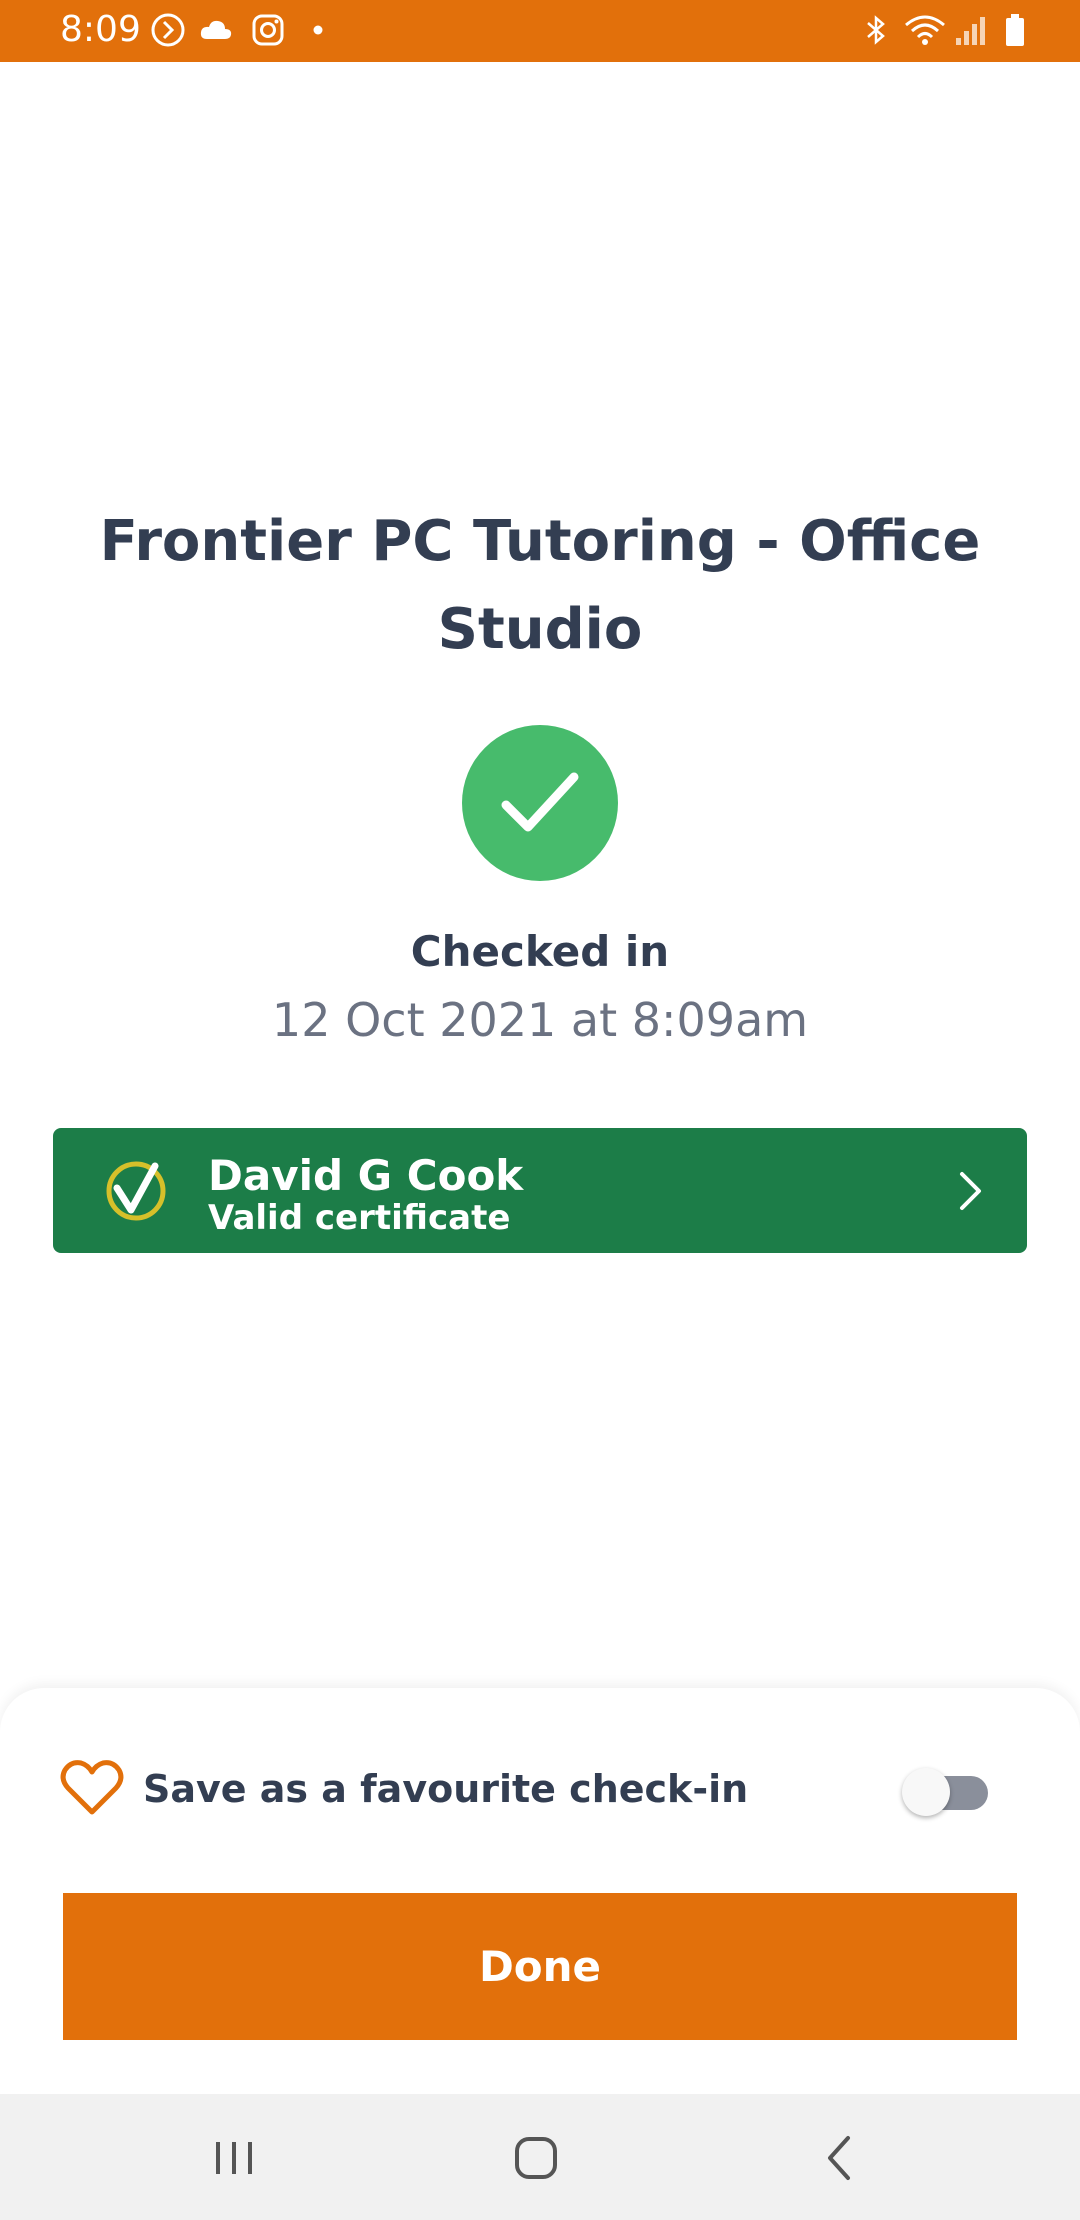 This screenshot has height=2220, width=1080. Describe the element at coordinates (1015, 30) in the screenshot. I see `battery-icon` at that location.